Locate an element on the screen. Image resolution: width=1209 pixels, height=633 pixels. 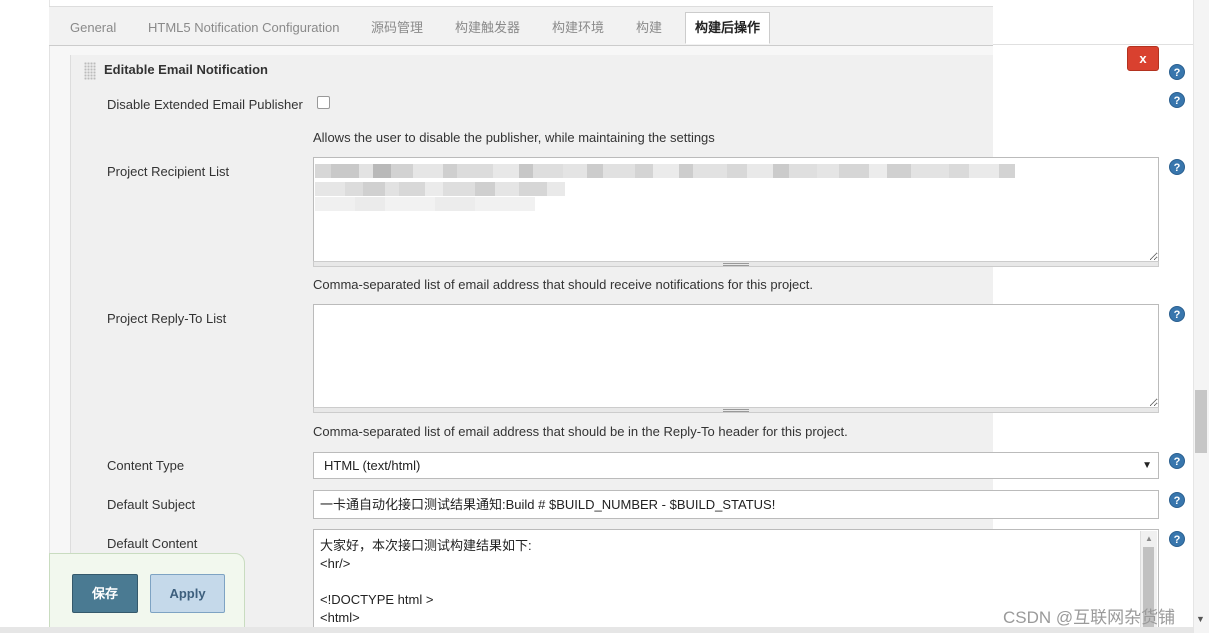
apply-button: Apply is located at coordinates (187, 593).